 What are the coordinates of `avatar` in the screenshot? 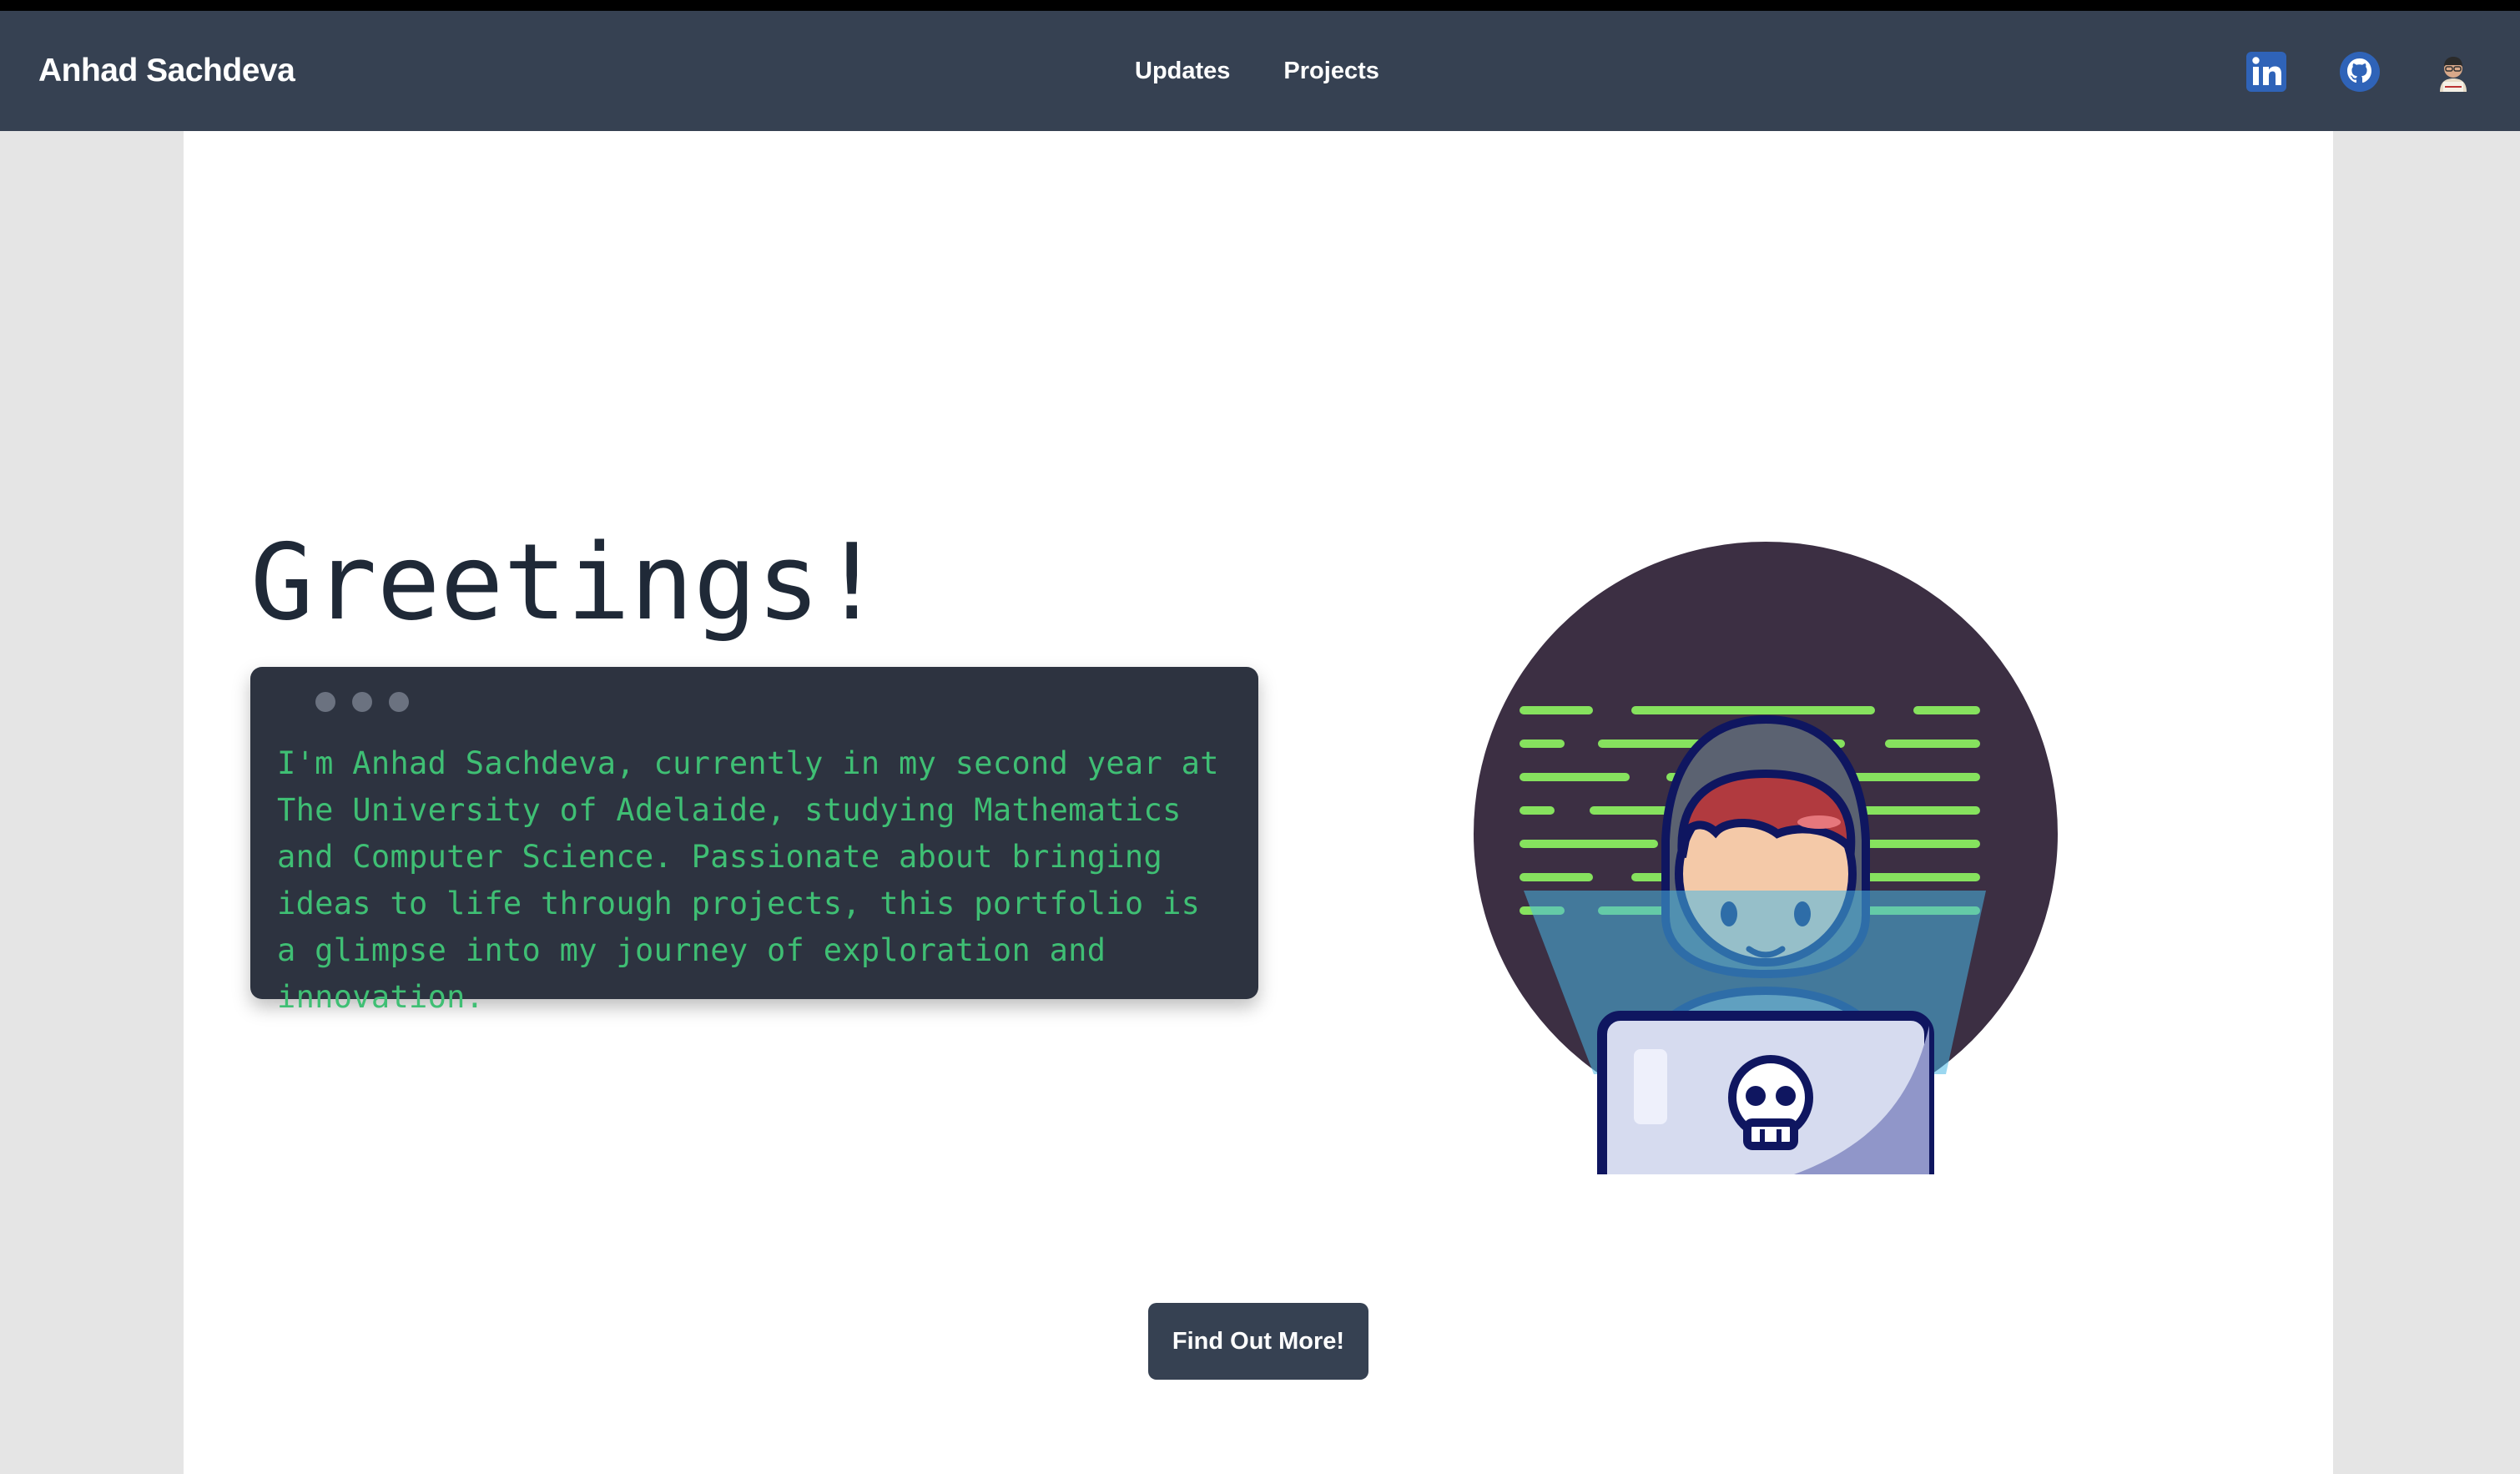 It's located at (2453, 71).